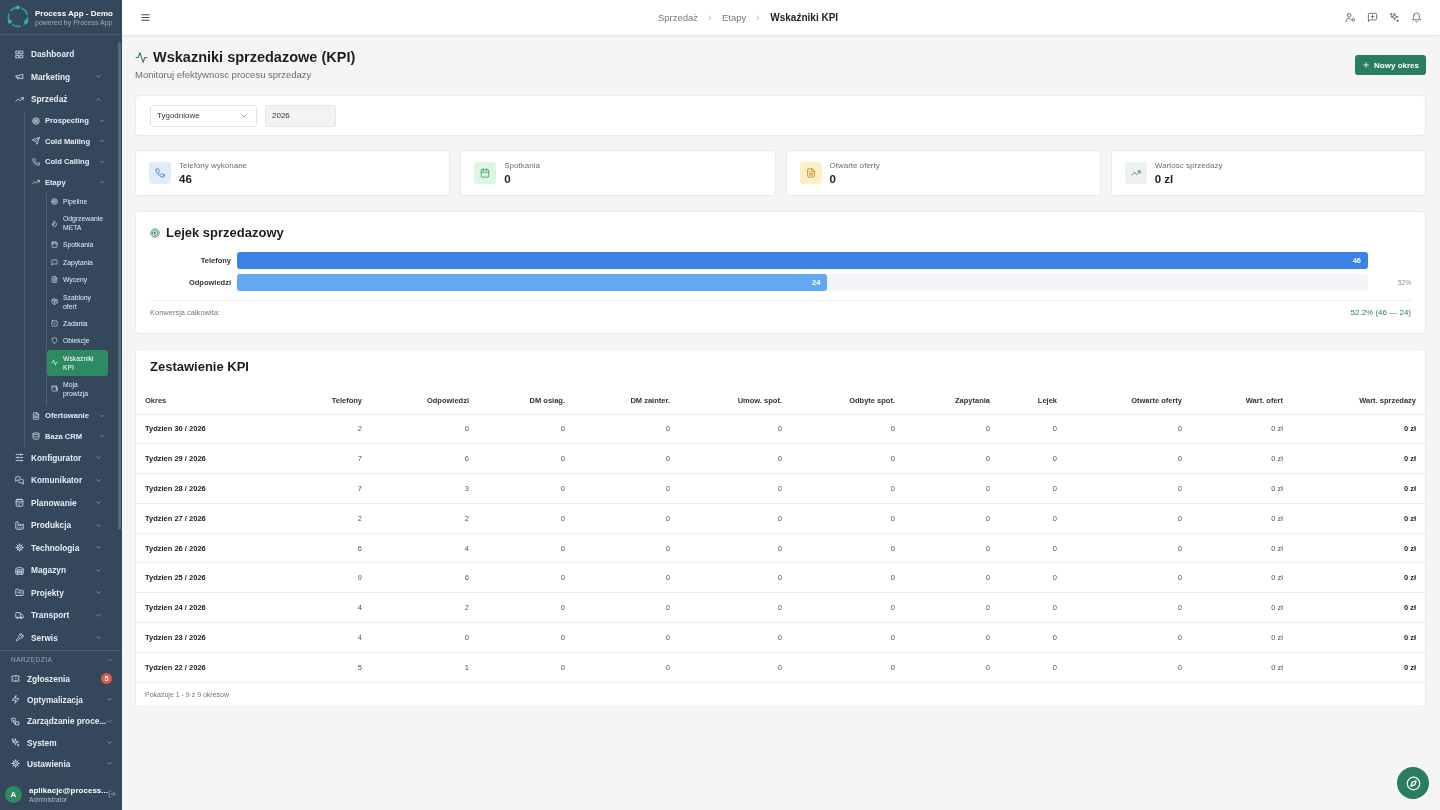 The height and width of the screenshot is (810, 1440). I want to click on sidebar-item: Komunikator, so click(58, 480).